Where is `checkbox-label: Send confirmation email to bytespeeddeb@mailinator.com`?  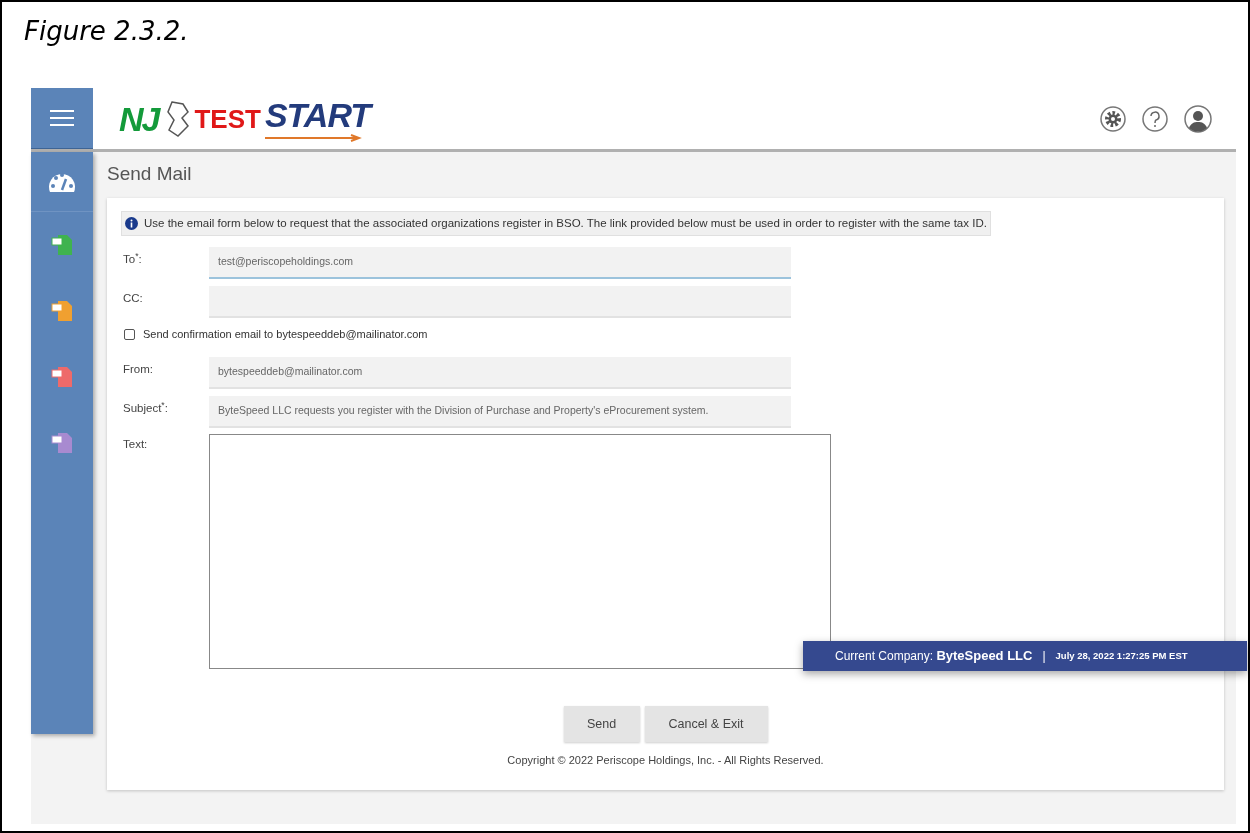
checkbox-label: Send confirmation email to bytespeeddeb@mailinator.com is located at coordinates (285, 334).